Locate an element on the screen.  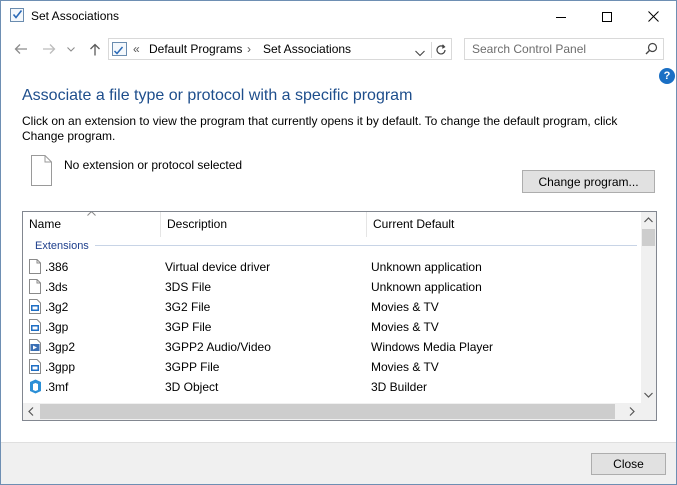
minimize-icon is located at coordinates (561, 17).